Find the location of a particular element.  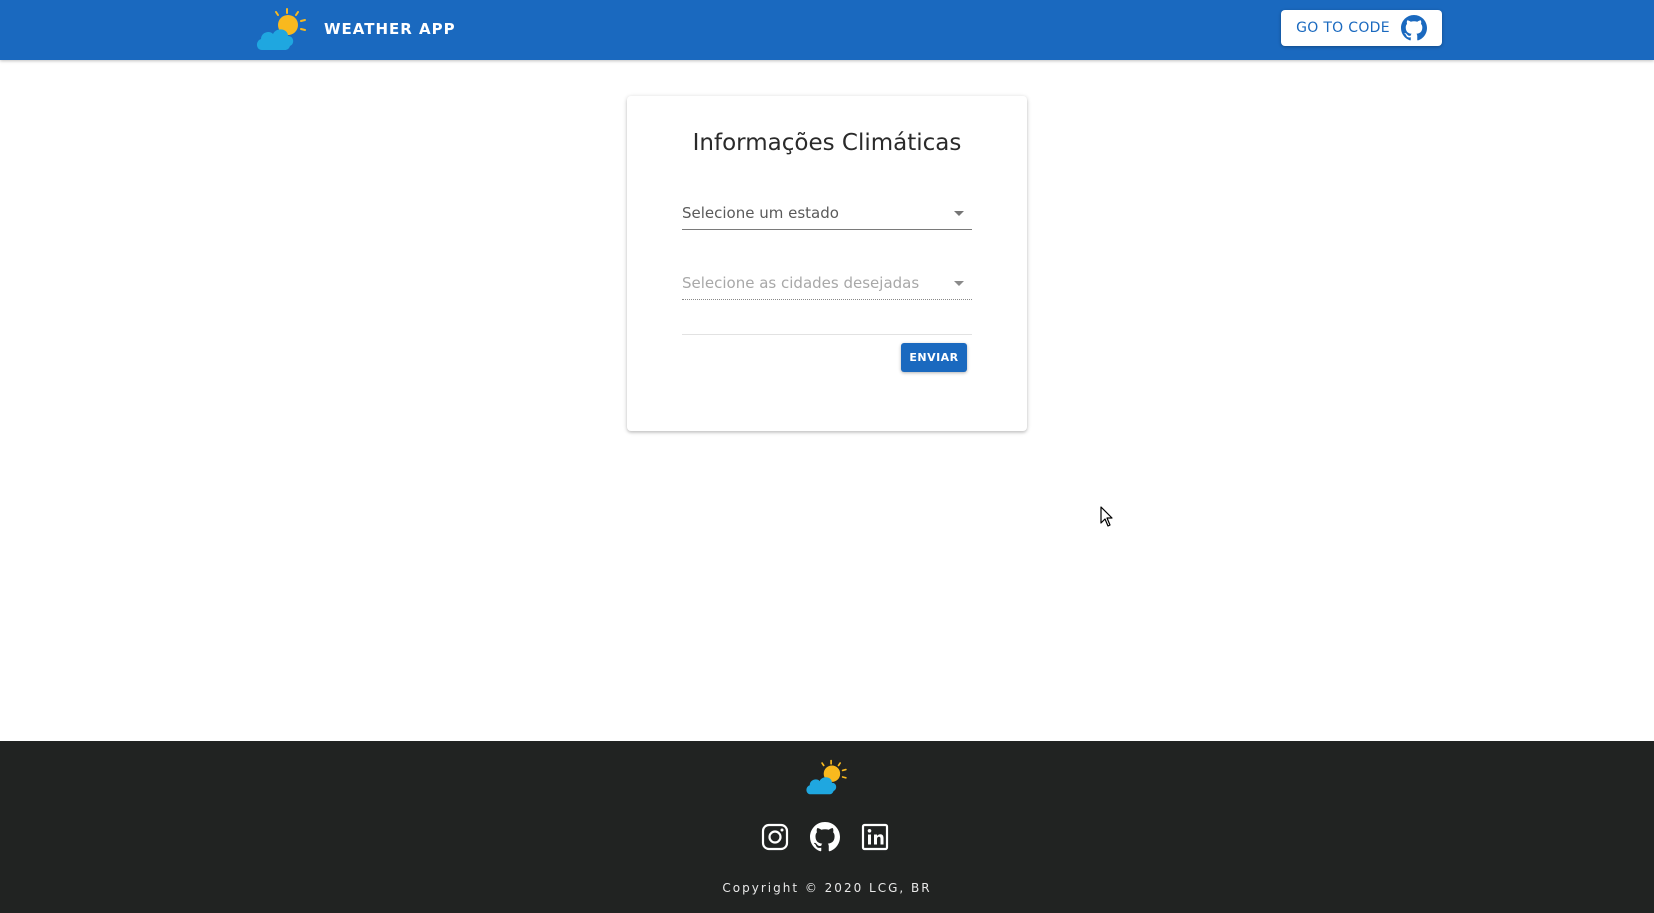

go-to-code-button: GO TO CODE is located at coordinates (1361, 28).